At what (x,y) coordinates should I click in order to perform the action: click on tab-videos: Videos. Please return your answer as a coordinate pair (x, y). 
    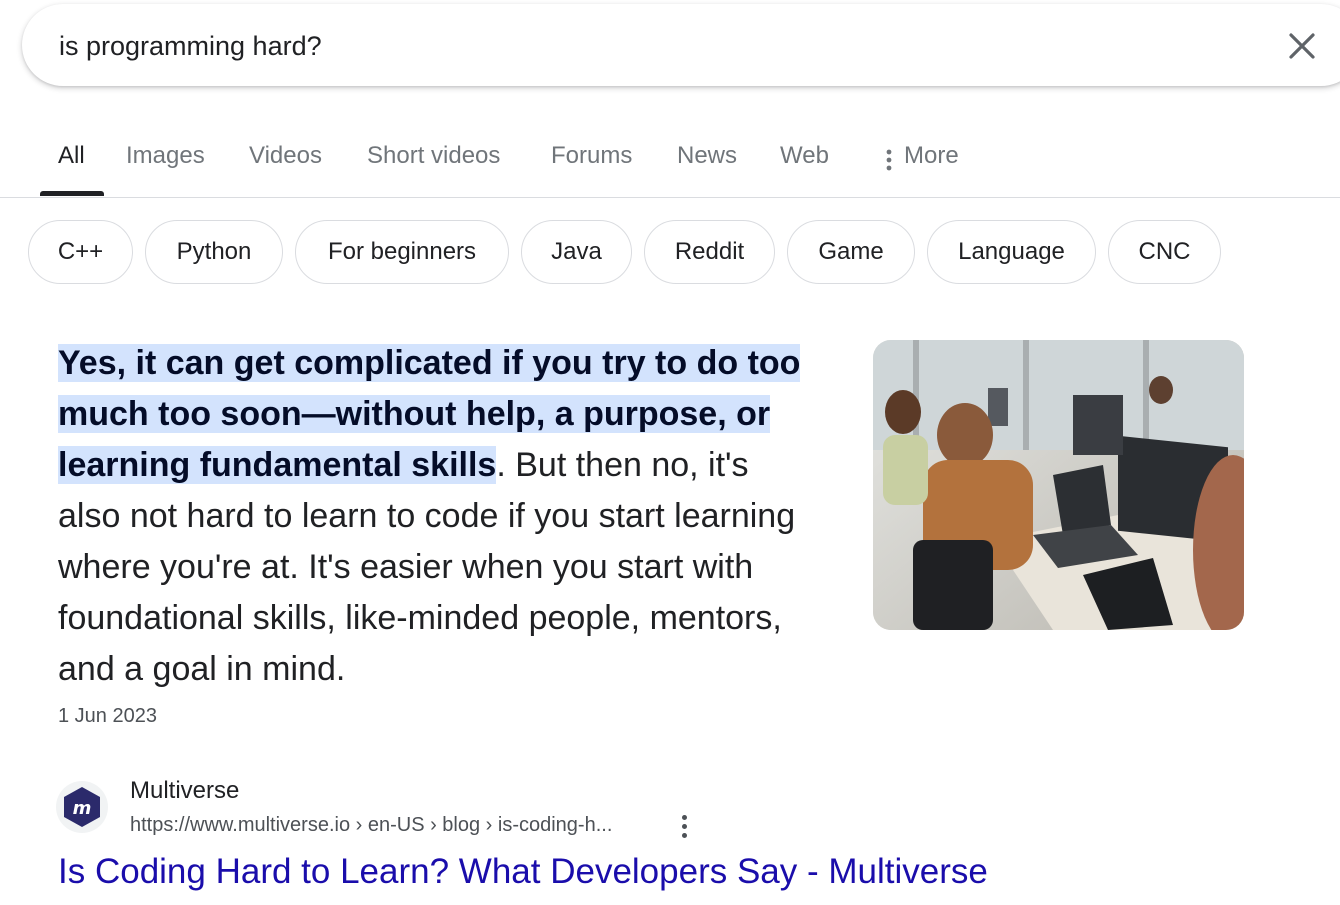
    Looking at the image, I should click on (285, 170).